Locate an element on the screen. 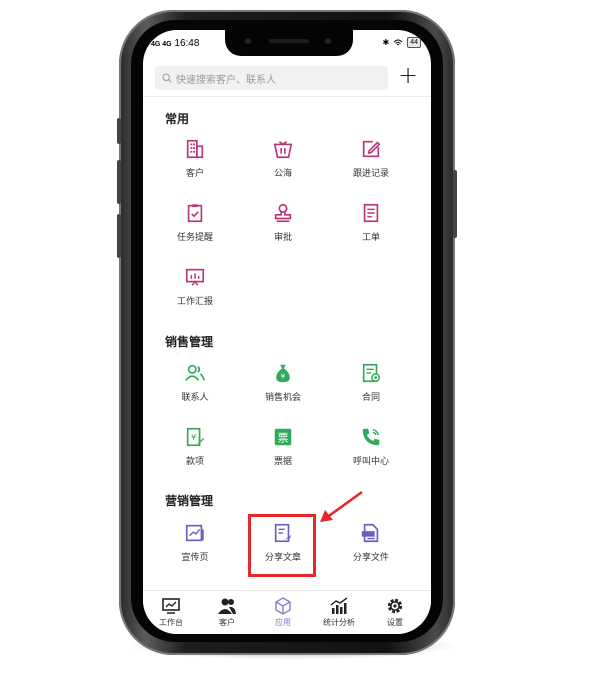 The width and height of the screenshot is (600, 680). tab-label: 工作台 is located at coordinates (171, 622).